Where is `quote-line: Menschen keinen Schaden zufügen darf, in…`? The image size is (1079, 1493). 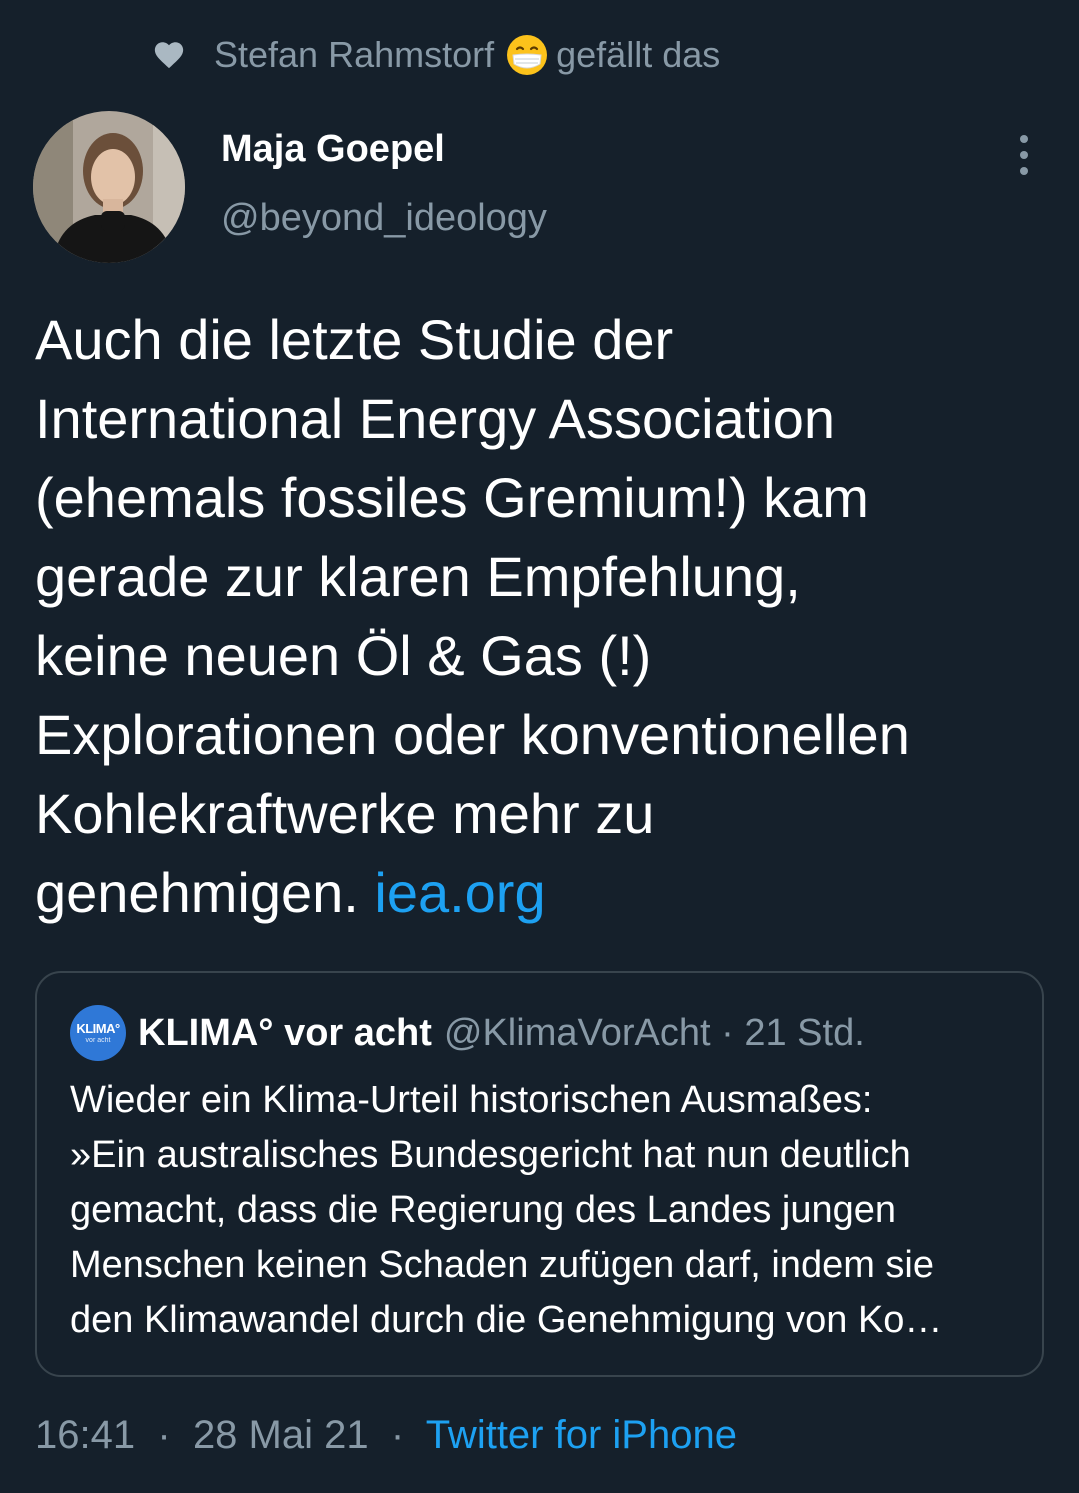
quote-line: Menschen keinen Schaden zufügen darf, in… is located at coordinates (502, 1265).